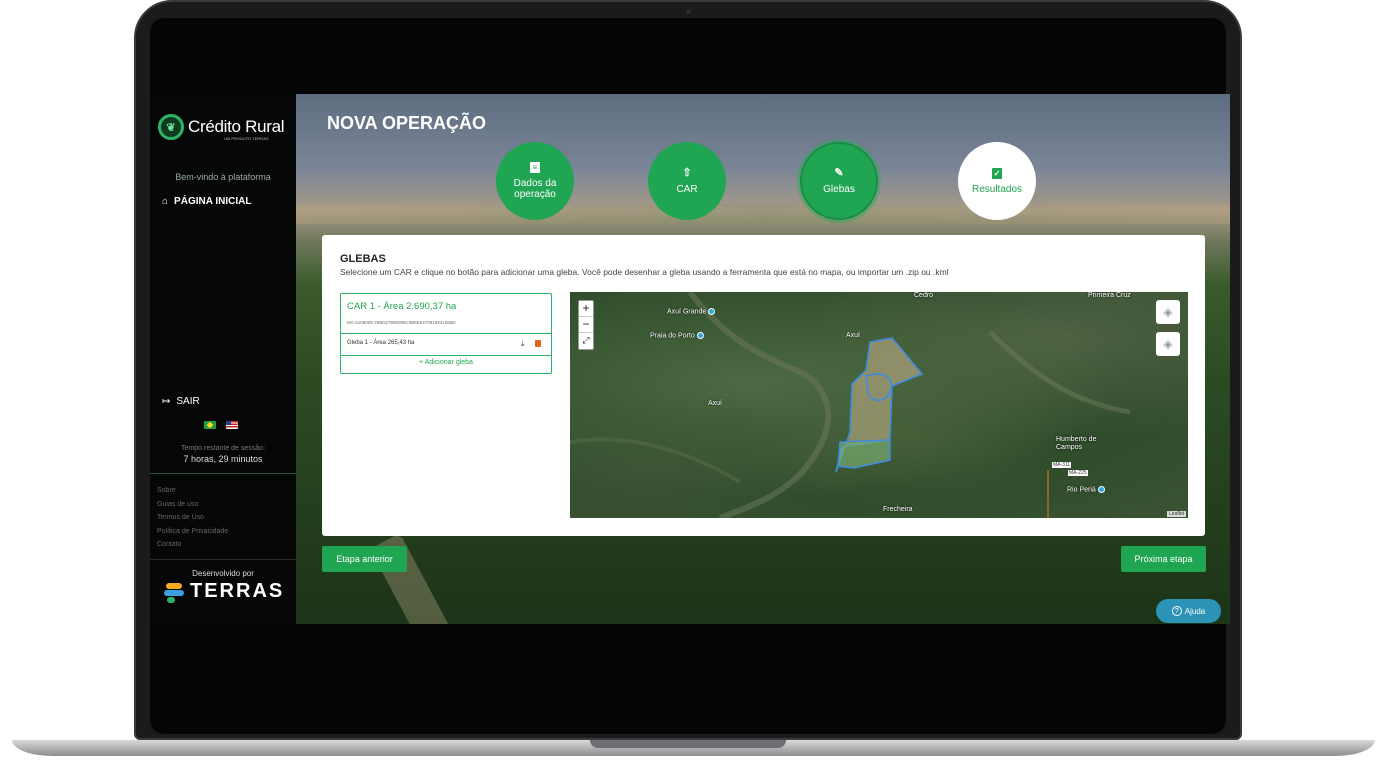 The width and height of the screenshot is (1387, 764). Describe the element at coordinates (850, 405) in the screenshot. I see `map-overlay` at that location.